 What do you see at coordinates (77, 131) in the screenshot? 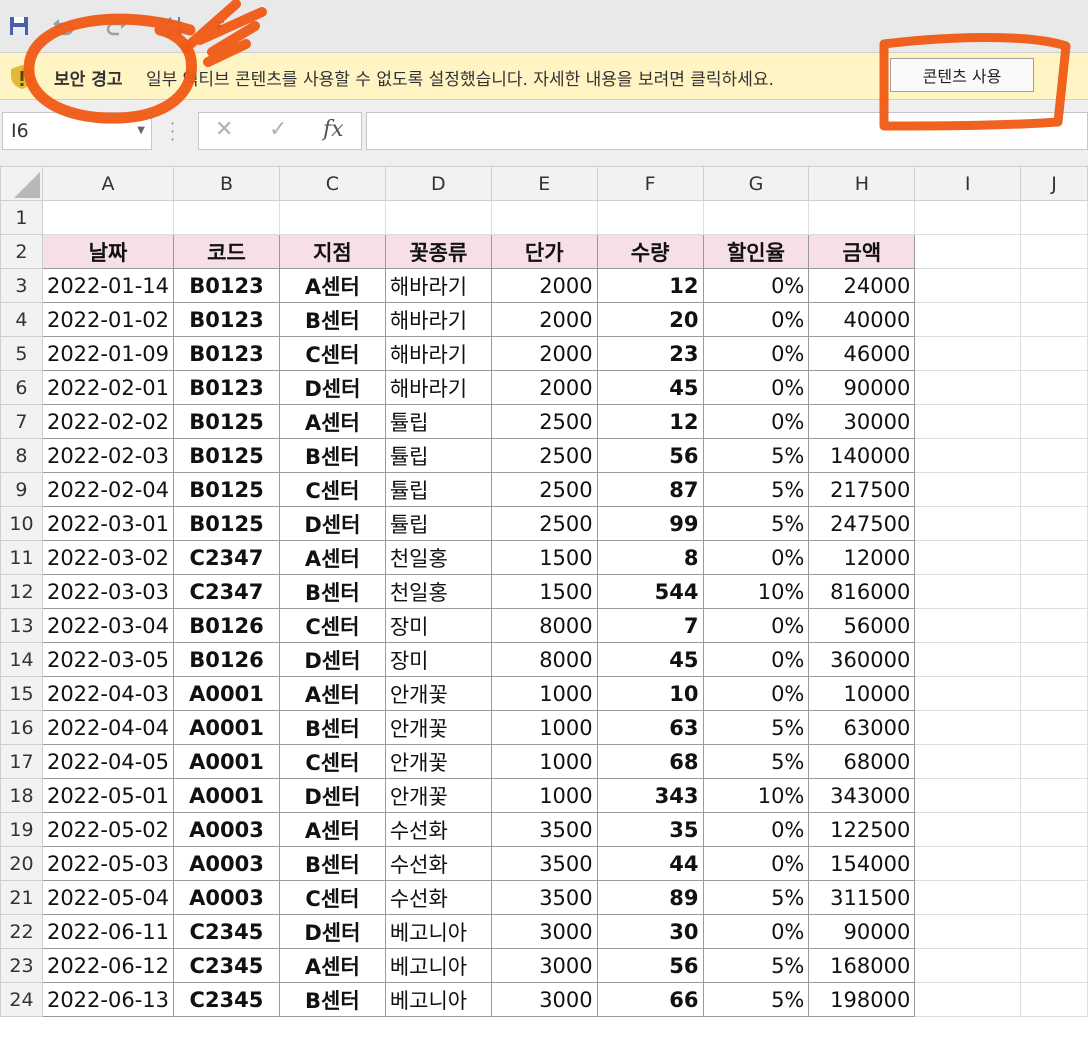
I see `name-box: I6 ▼` at bounding box center [77, 131].